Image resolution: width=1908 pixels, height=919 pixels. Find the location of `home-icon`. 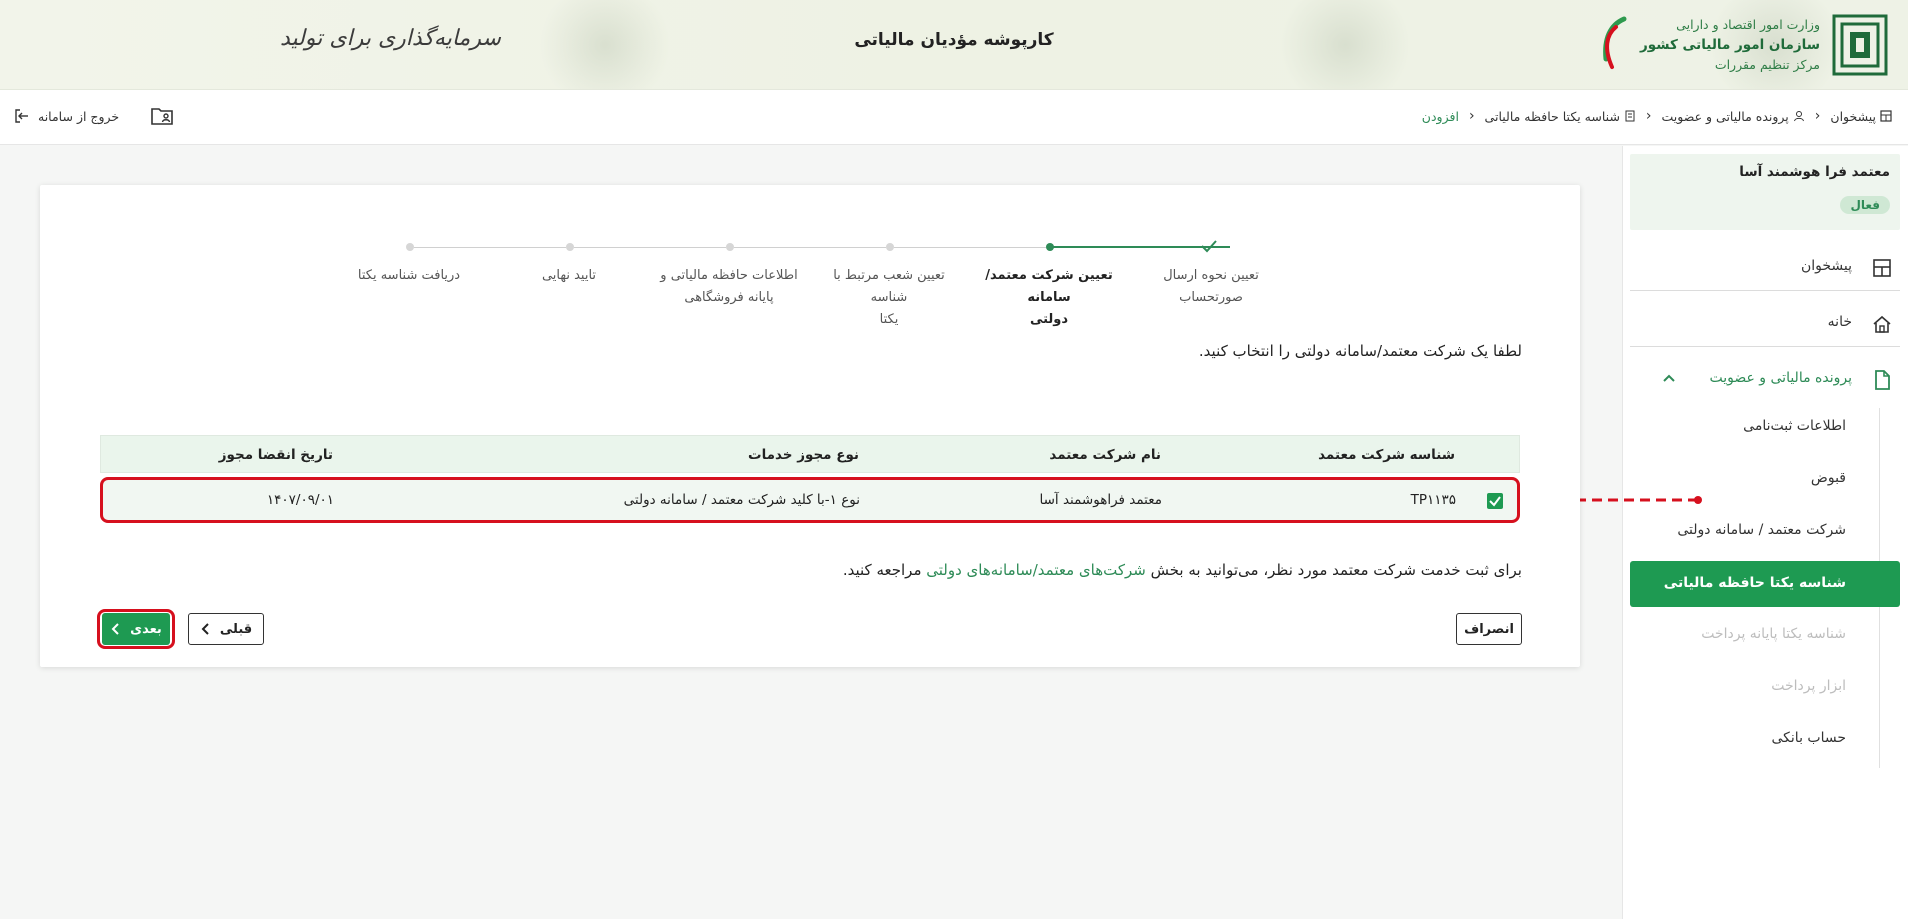

home-icon is located at coordinates (1882, 324).